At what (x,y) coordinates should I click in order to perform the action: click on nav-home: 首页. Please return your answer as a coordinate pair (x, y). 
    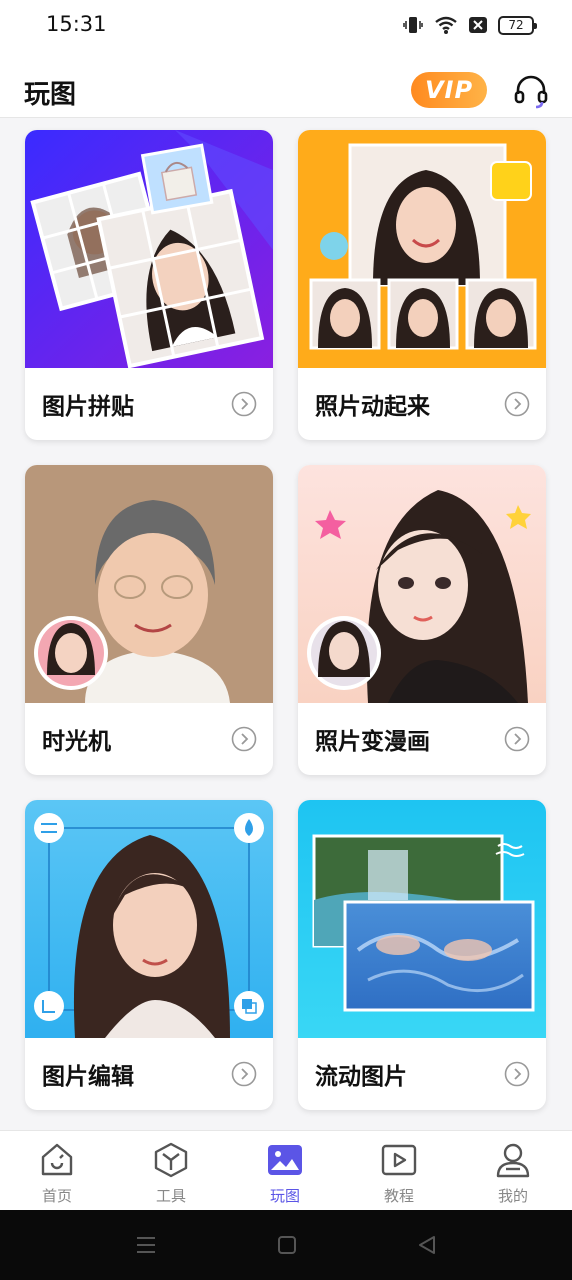
    Looking at the image, I should click on (57, 1171).